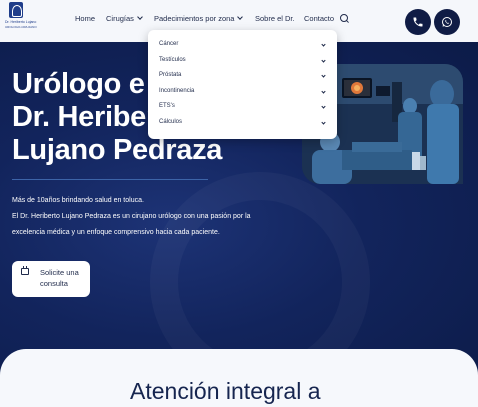  Describe the element at coordinates (225, 391) in the screenshot. I see `care-section-title: Atención integral a` at that location.